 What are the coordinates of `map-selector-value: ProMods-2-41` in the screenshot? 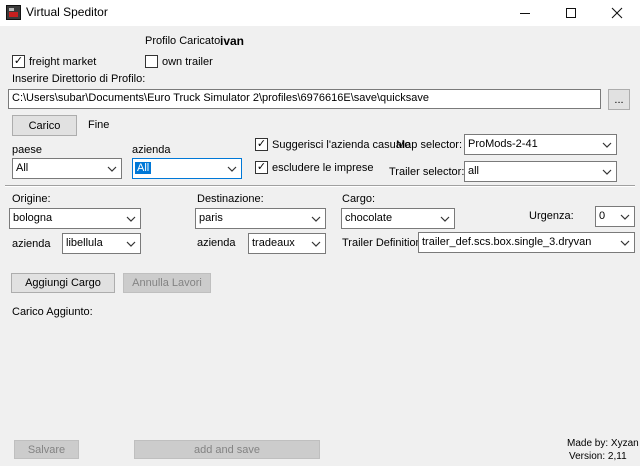 It's located at (503, 144).